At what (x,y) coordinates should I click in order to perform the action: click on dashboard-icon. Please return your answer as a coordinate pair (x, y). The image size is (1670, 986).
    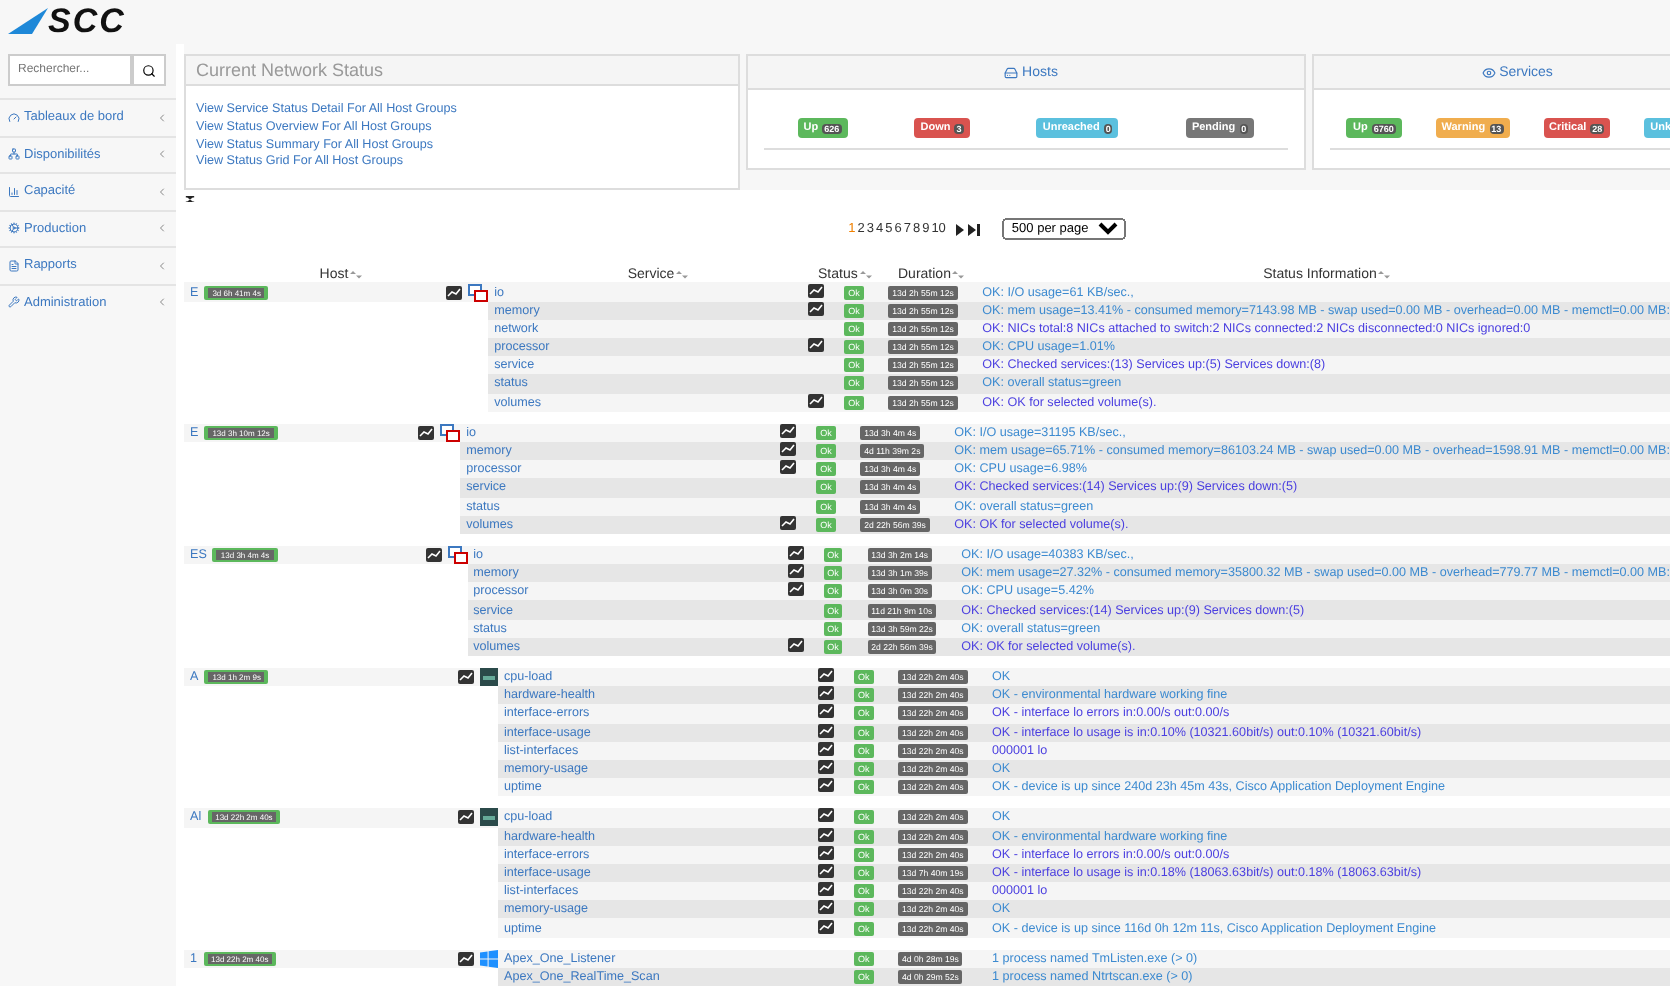
    Looking at the image, I should click on (14, 117).